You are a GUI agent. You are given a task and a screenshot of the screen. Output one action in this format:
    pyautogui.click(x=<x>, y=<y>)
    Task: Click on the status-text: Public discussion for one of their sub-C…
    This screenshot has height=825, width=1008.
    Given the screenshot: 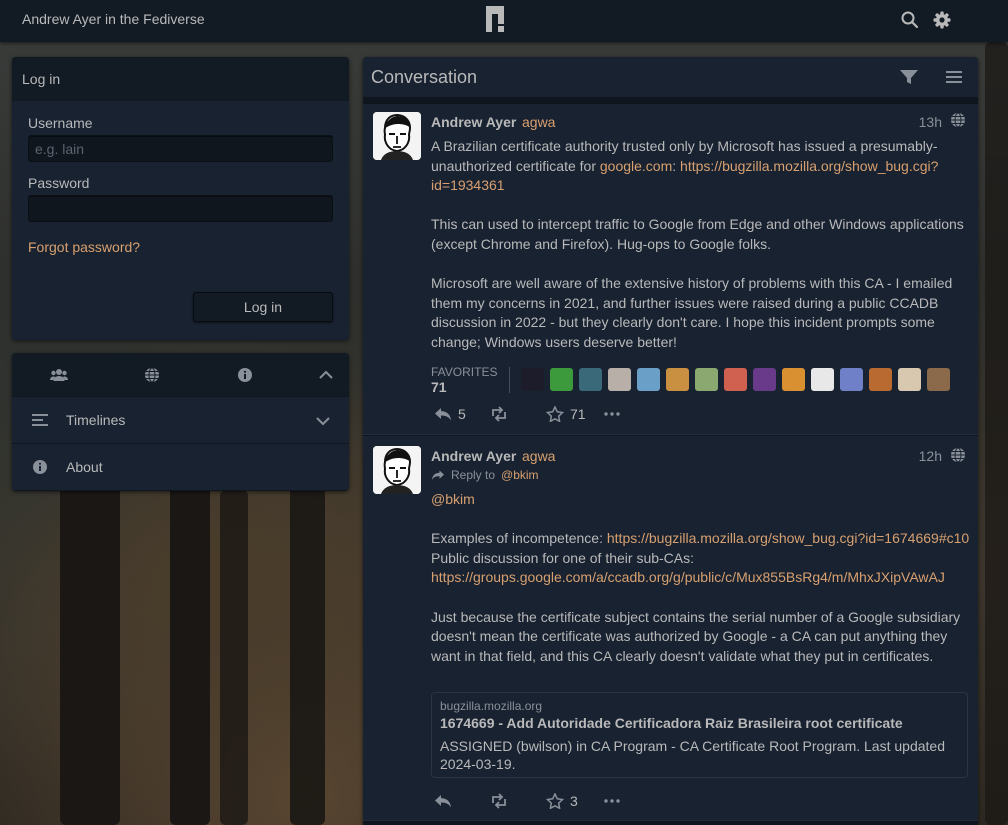 What is the action you would take?
    pyautogui.click(x=563, y=557)
    